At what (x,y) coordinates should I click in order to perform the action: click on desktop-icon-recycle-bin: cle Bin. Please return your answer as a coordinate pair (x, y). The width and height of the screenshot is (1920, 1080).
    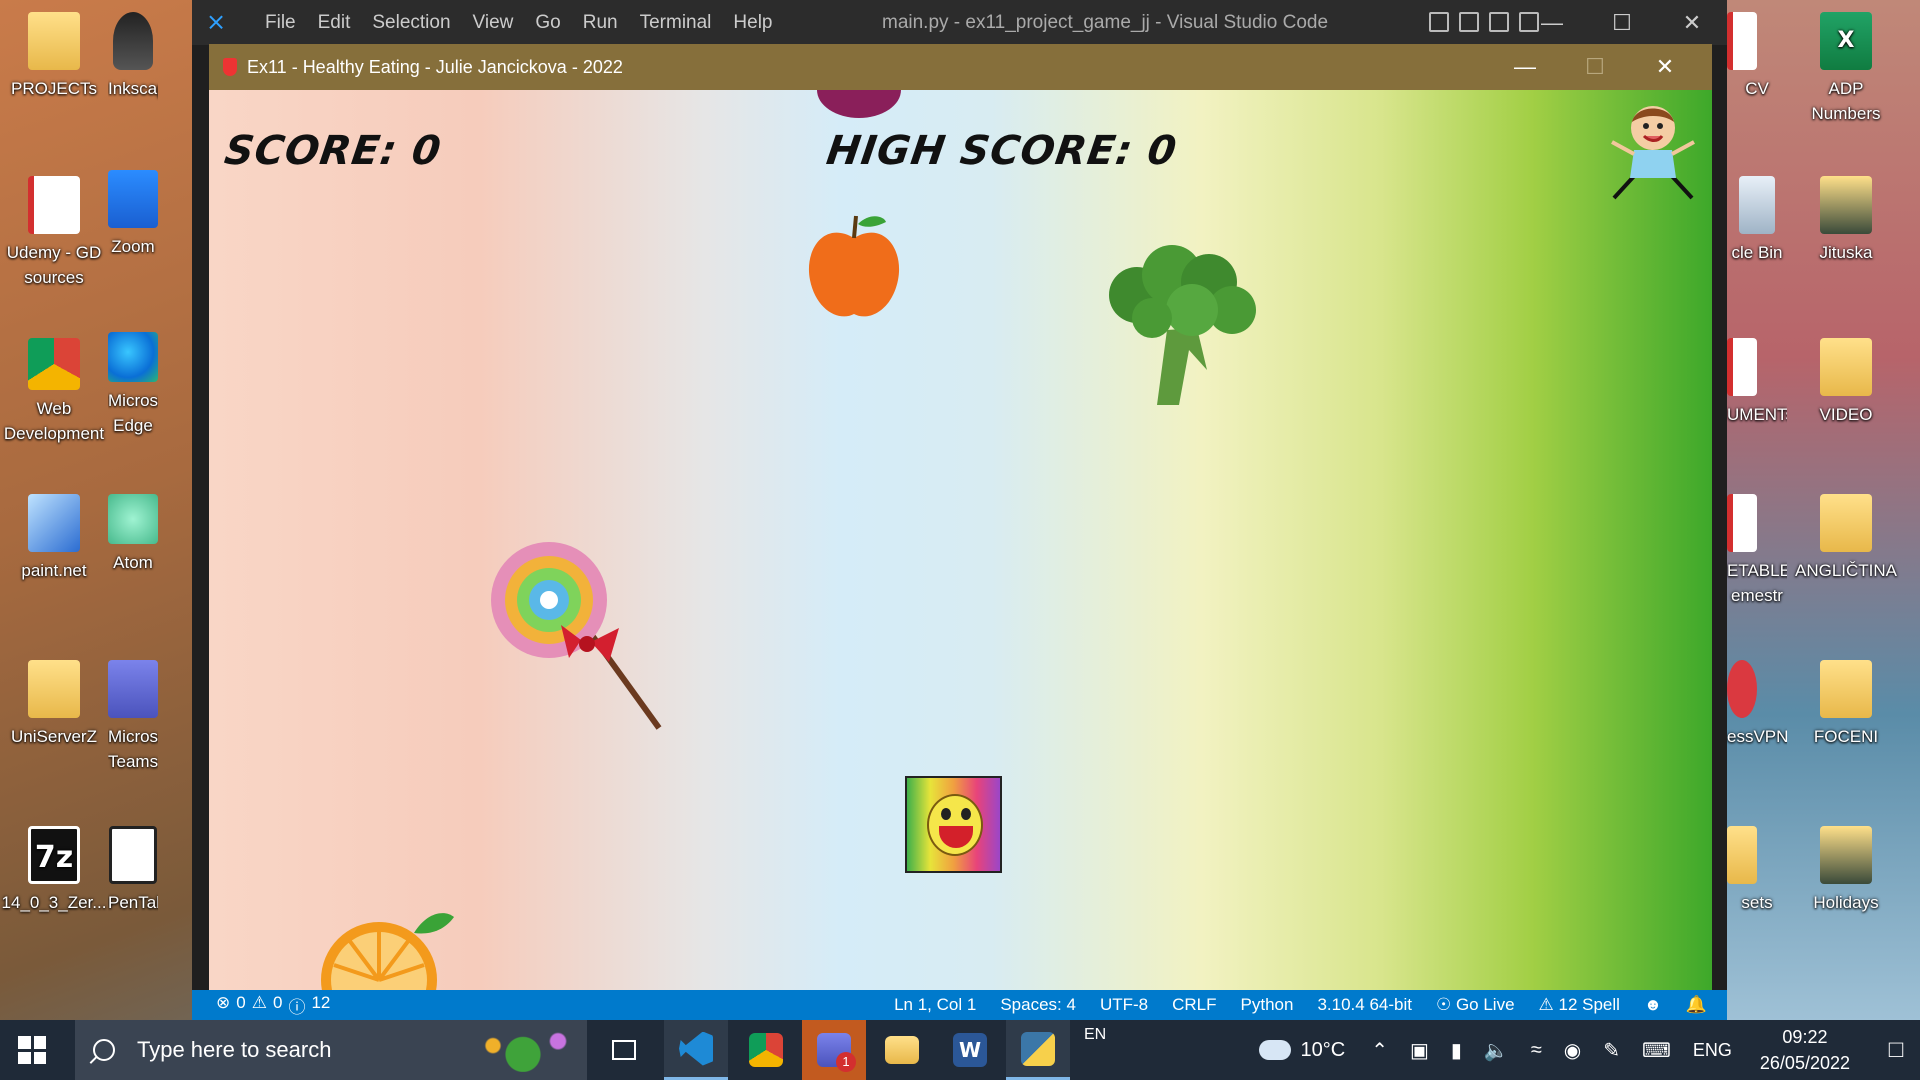
    Looking at the image, I should click on (1757, 220).